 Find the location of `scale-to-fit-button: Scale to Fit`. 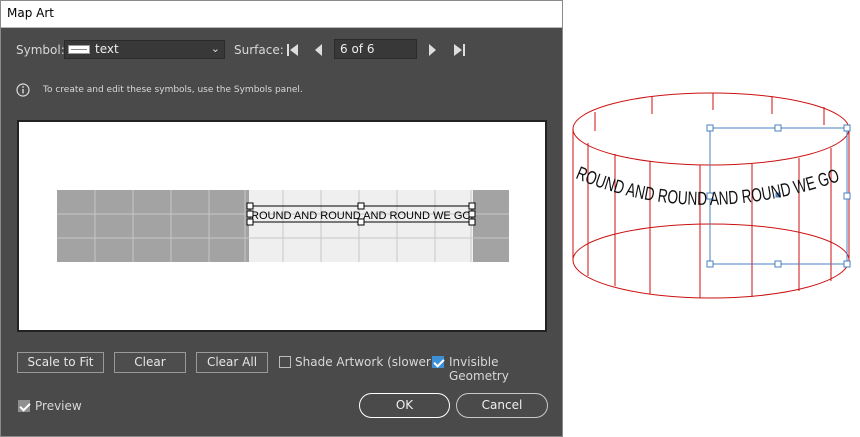

scale-to-fit-button: Scale to Fit is located at coordinates (60, 362).